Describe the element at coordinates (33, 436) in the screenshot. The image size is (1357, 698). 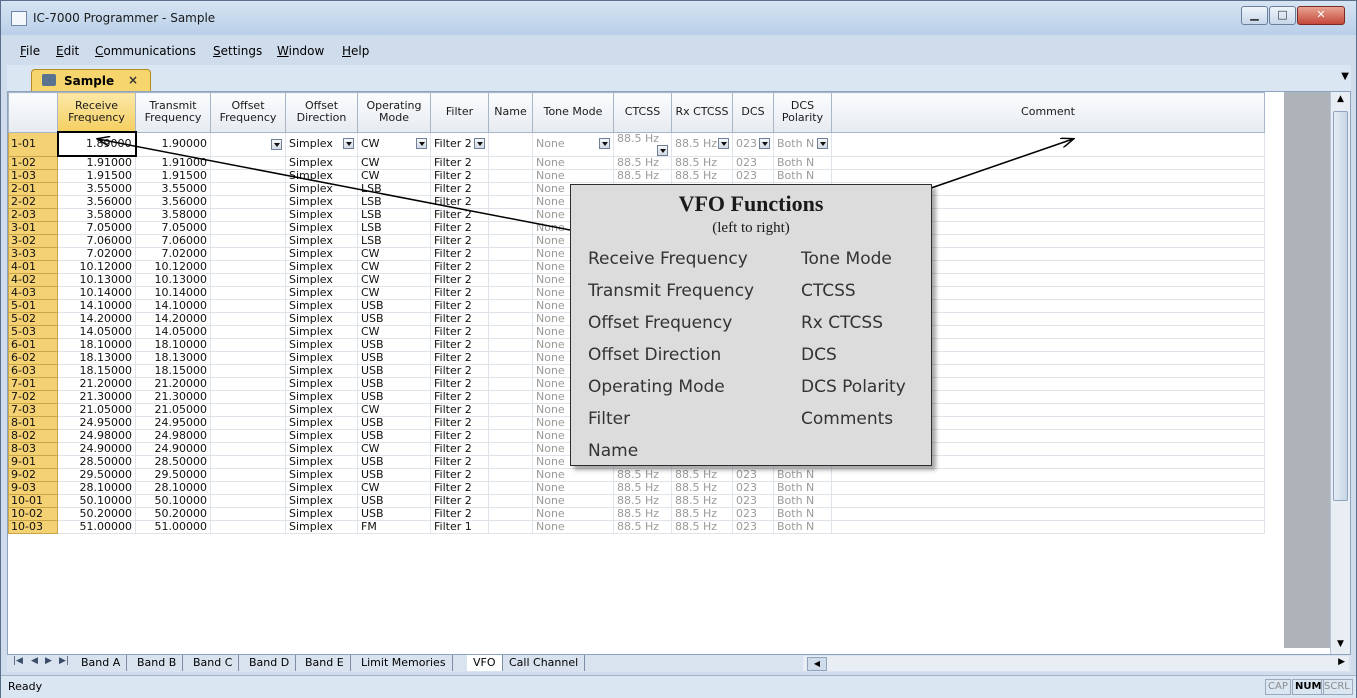
I see `row-header: 8-02` at that location.